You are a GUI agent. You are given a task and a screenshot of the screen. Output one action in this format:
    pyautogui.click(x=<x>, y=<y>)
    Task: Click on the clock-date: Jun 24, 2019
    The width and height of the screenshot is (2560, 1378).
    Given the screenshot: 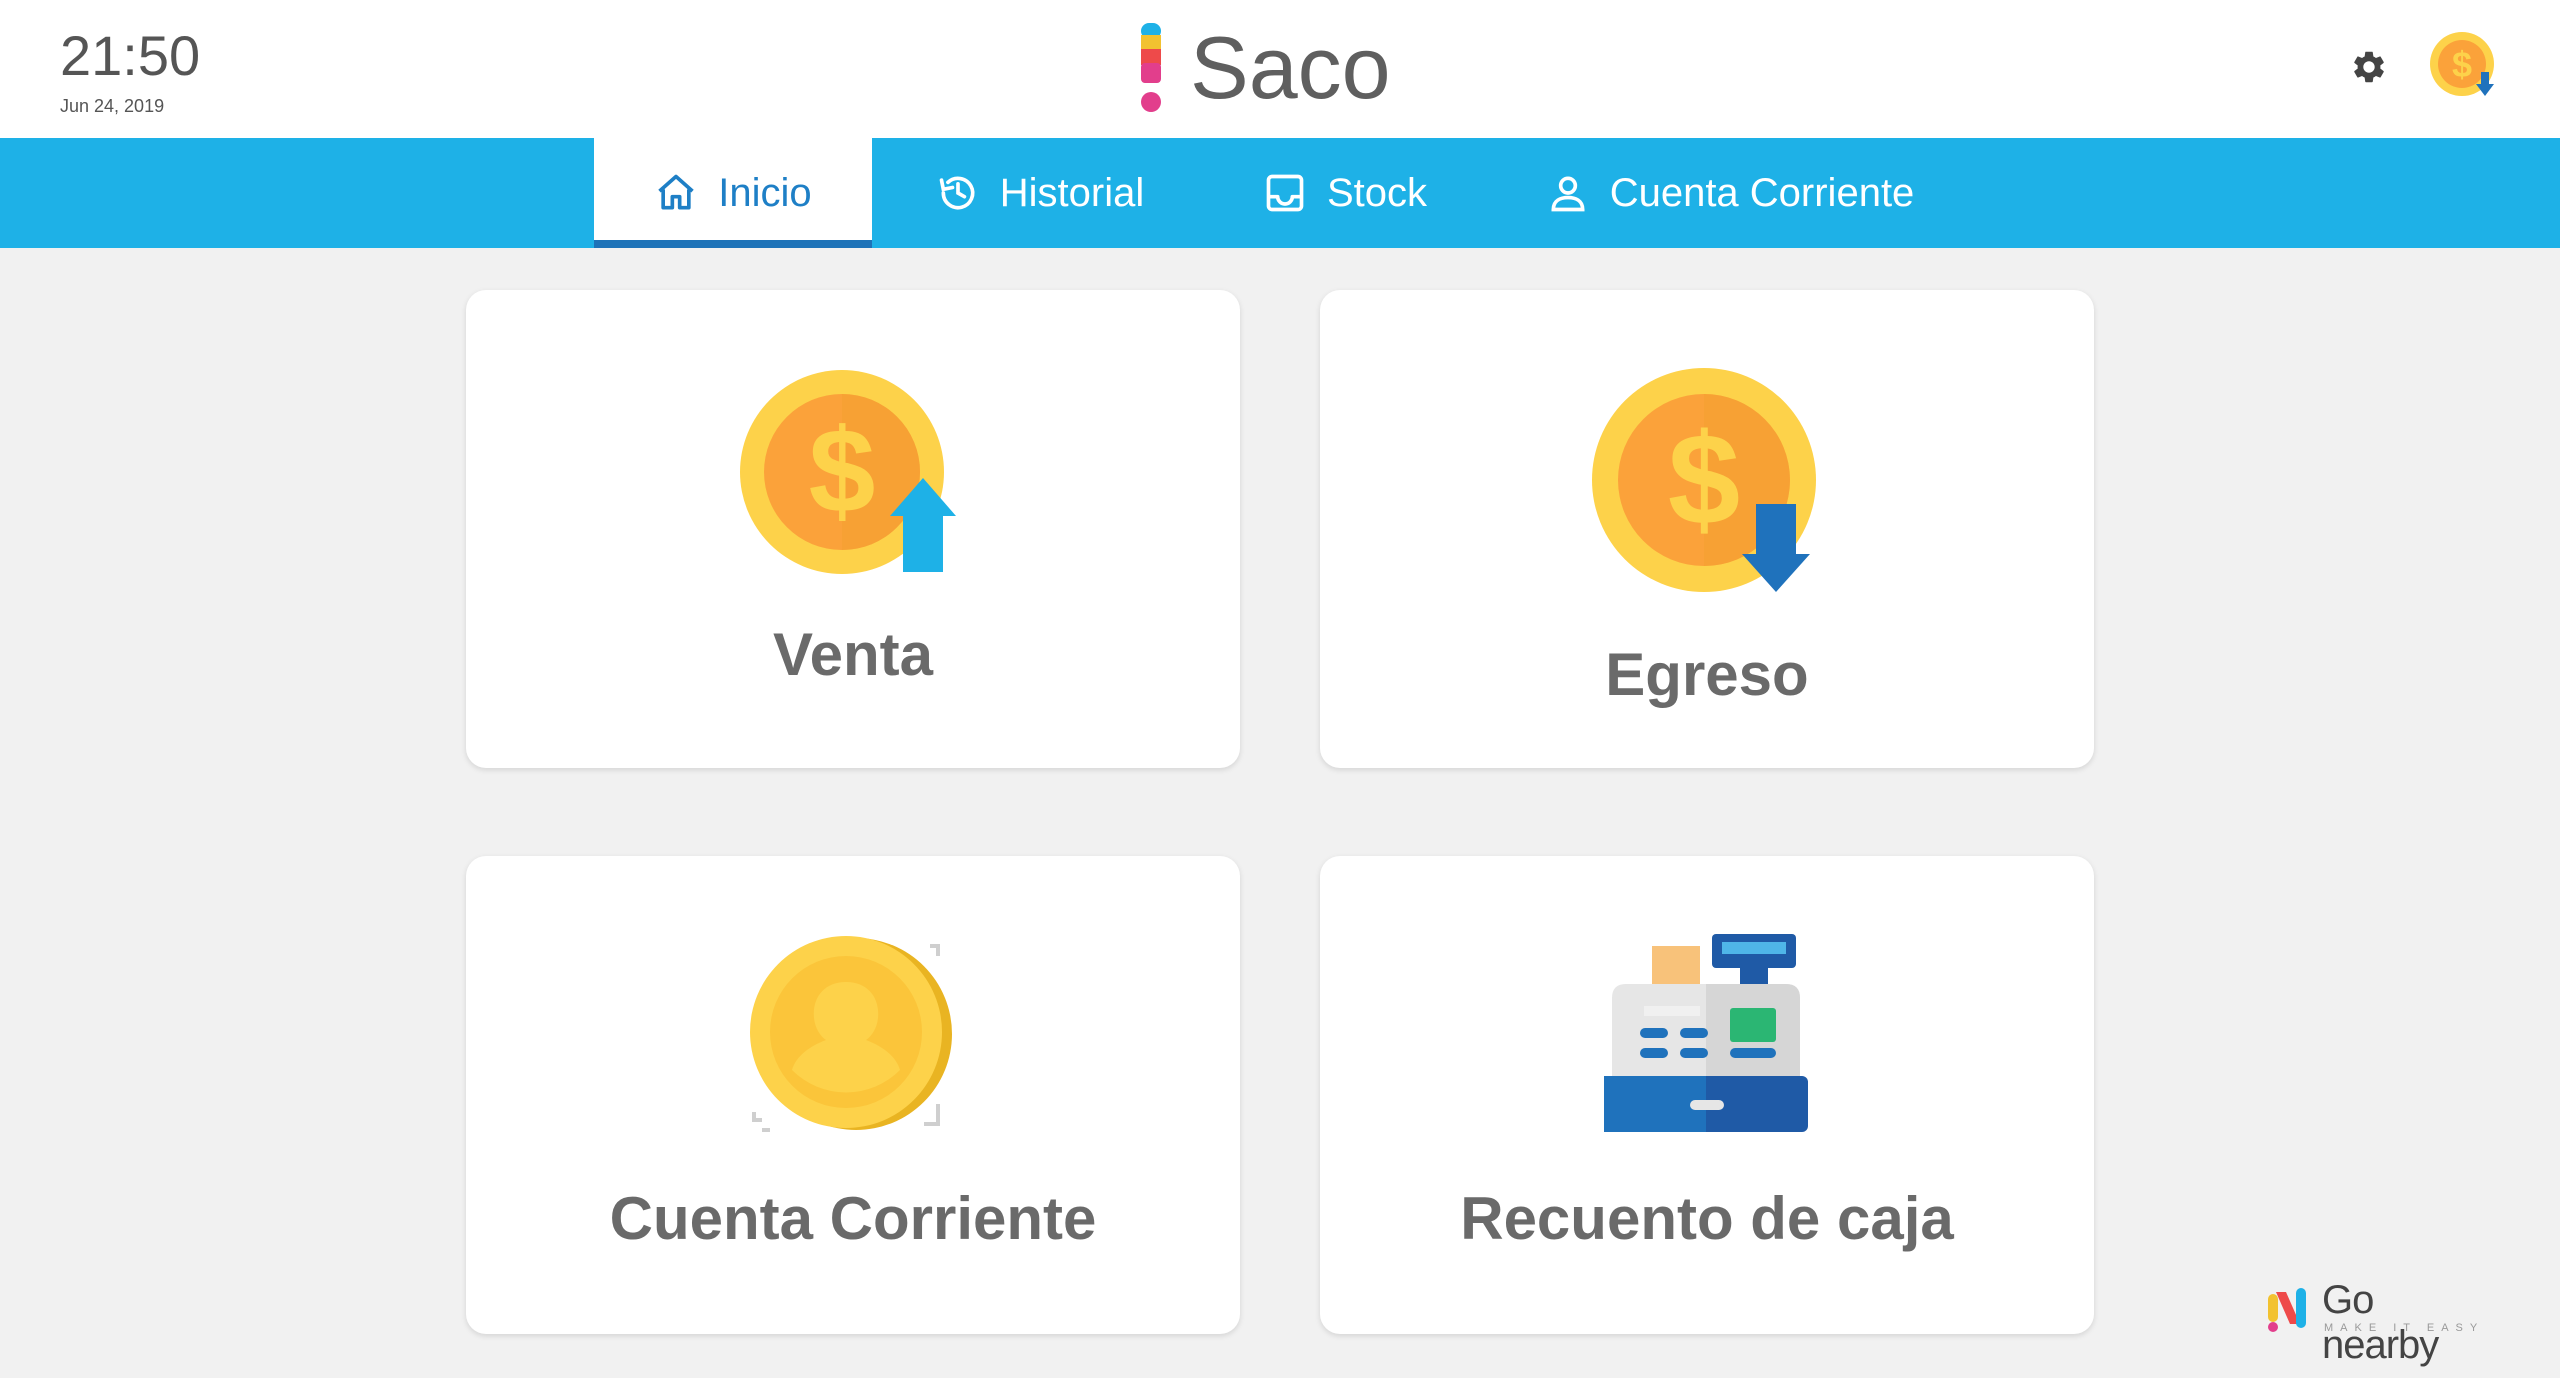 What is the action you would take?
    pyautogui.click(x=112, y=106)
    